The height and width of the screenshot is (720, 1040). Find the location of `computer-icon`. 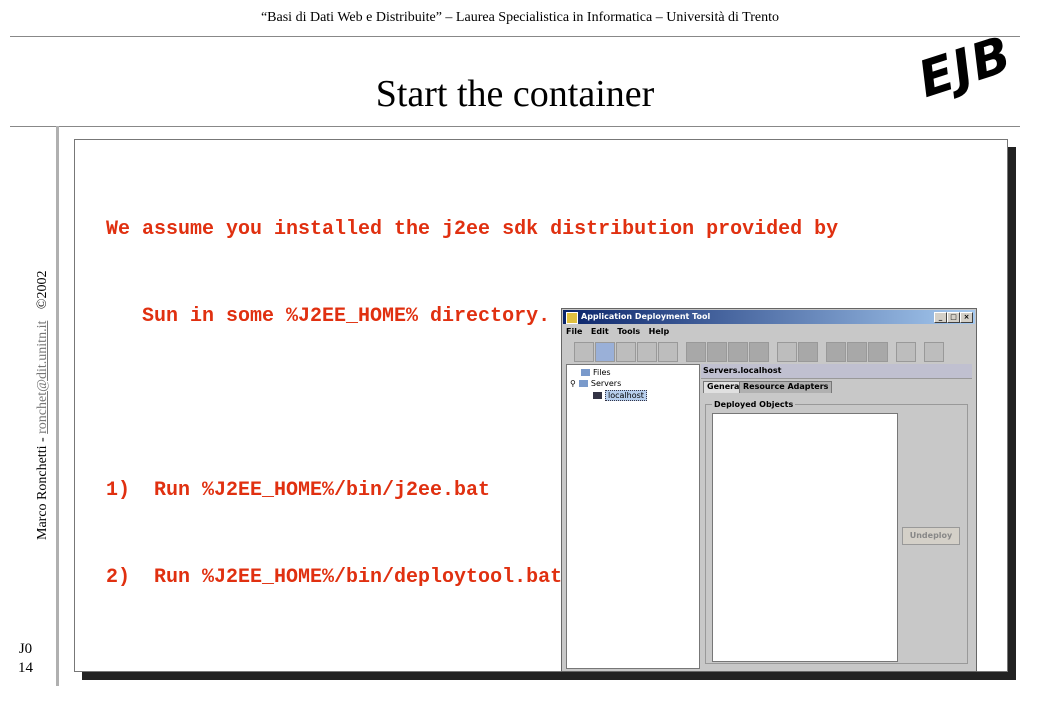

computer-icon is located at coordinates (597, 395).